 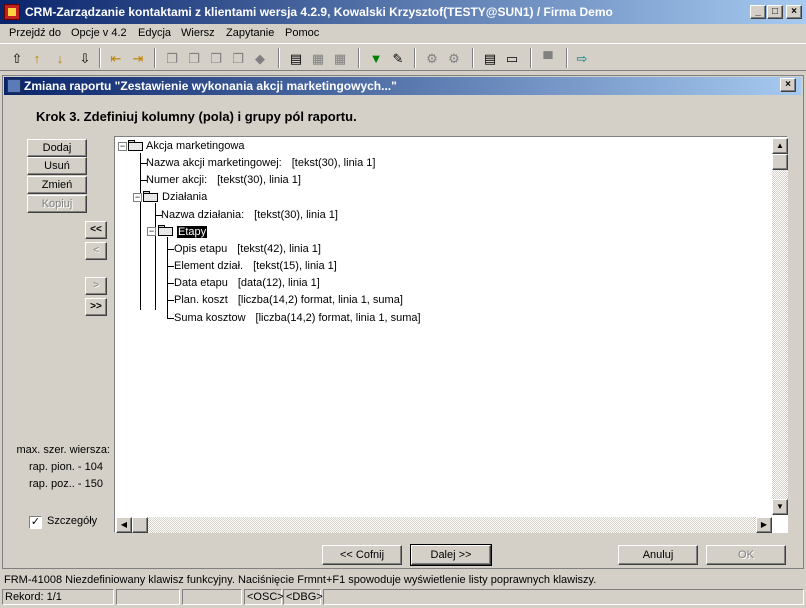 I want to click on root-collapse-toggle: −, so click(x=122, y=146).